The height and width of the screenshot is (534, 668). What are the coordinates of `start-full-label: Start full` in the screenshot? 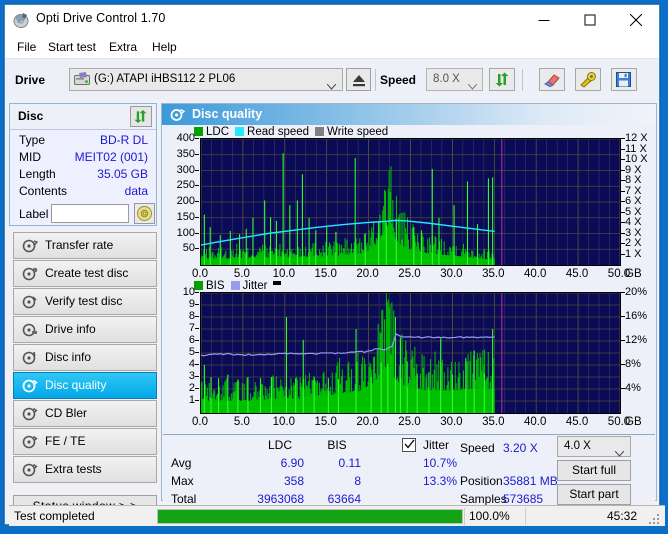 It's located at (593, 470).